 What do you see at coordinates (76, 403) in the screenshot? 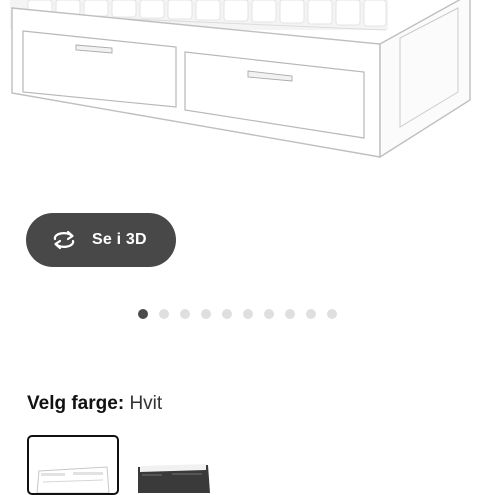
I see `color-label: Velg farge:` at bounding box center [76, 403].